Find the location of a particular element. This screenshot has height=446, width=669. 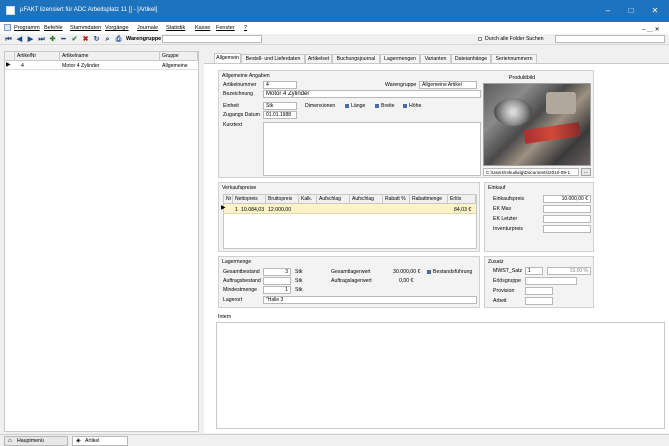

engine-hose-icon is located at coordinates (552, 133).